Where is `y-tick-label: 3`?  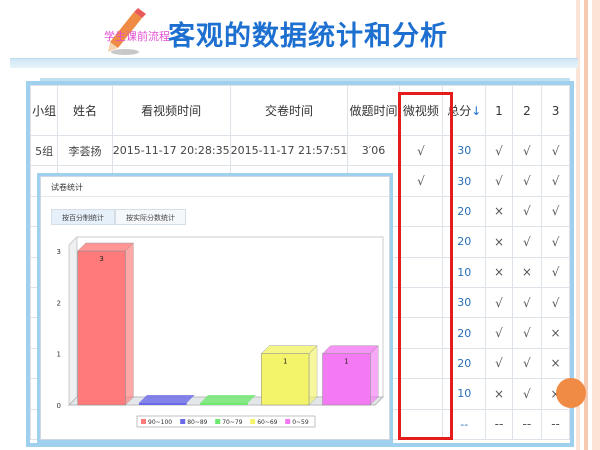
y-tick-label: 3 is located at coordinates (59, 252).